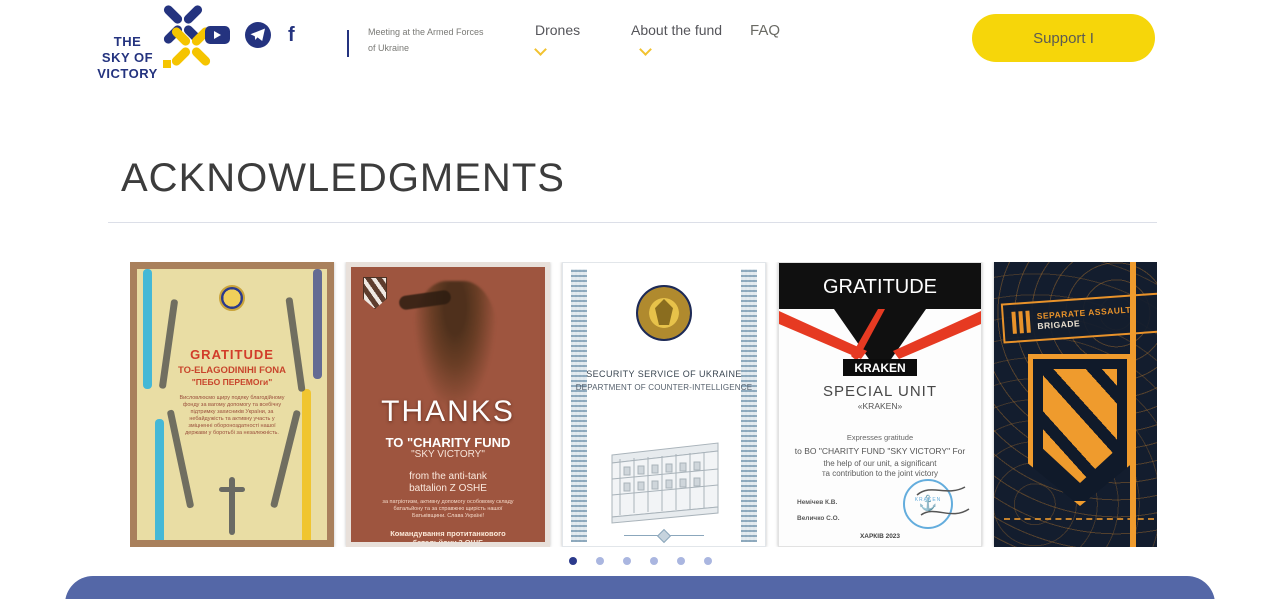 Image resolution: width=1280 pixels, height=599 pixels. Describe the element at coordinates (232, 370) in the screenshot. I see `certificate-recipient: TO-ELAGODINIHI FONA` at that location.